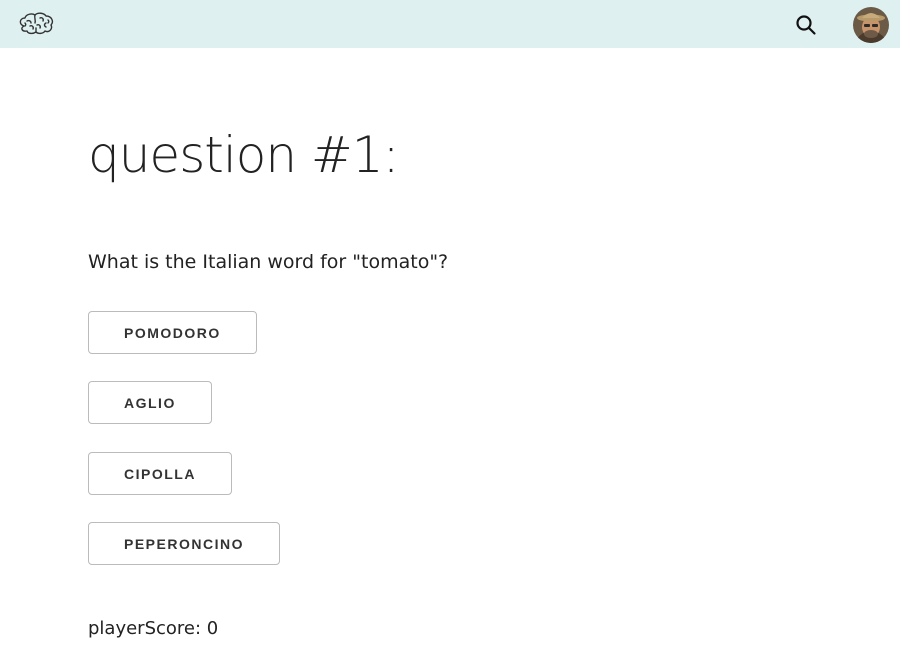  I want to click on question-text: What is the Italian word for "tomato"?, so click(268, 262).